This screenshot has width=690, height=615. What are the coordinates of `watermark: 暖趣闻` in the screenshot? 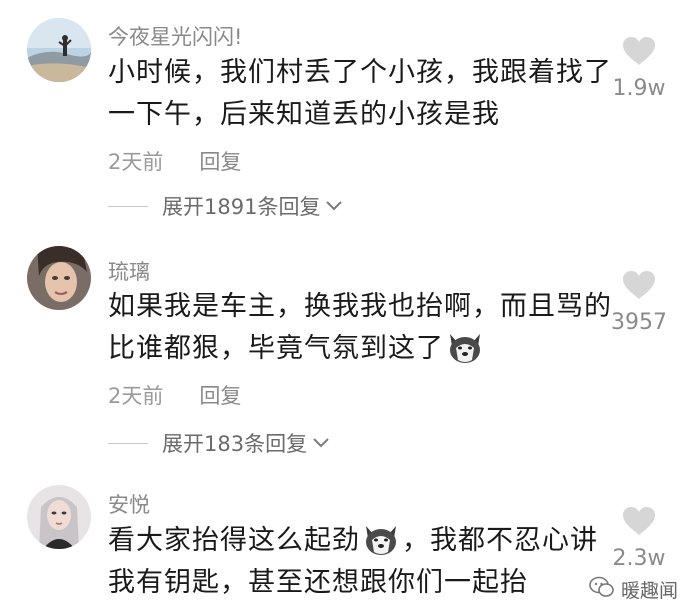 It's located at (633, 589).